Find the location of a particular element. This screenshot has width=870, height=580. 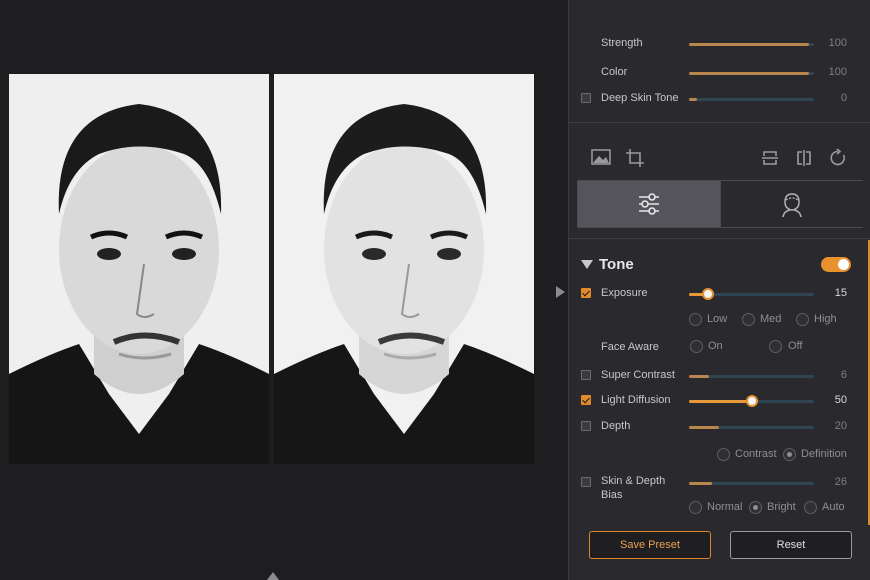

depth-mode-group: Contrast Definition is located at coordinates (787, 455).